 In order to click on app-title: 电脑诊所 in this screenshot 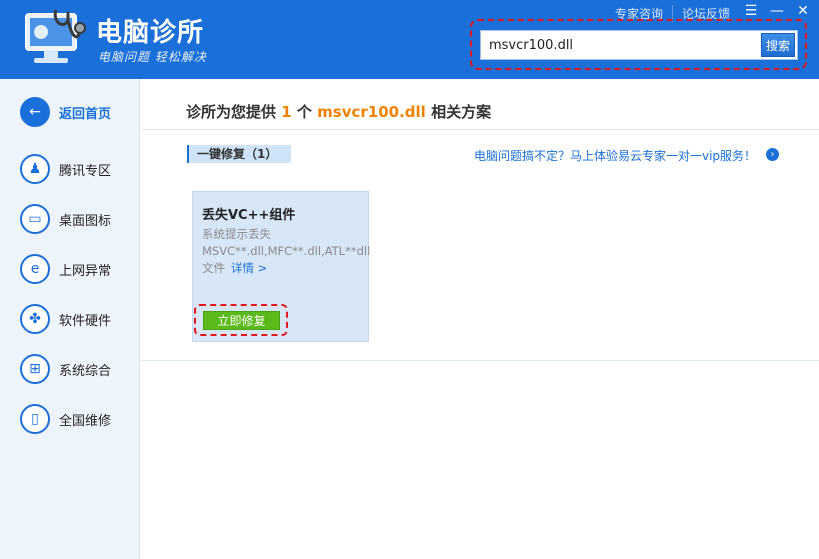, I will do `click(150, 33)`.